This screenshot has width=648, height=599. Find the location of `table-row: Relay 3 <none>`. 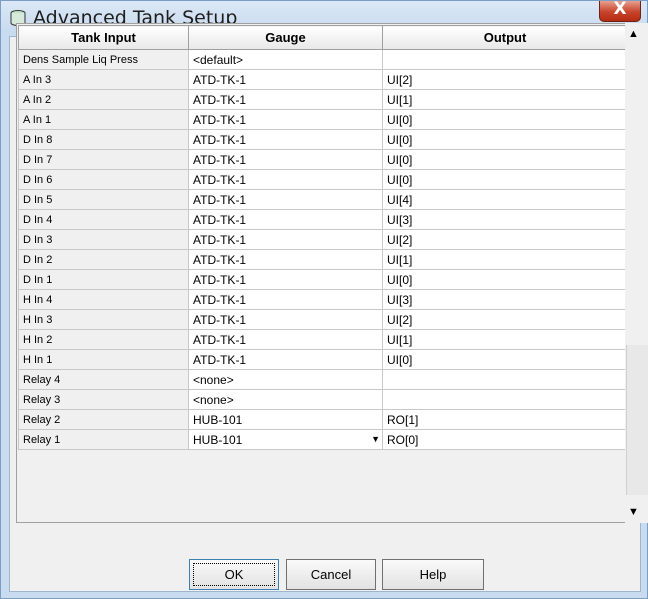

table-row: Relay 3 <none> is located at coordinates (323, 399).